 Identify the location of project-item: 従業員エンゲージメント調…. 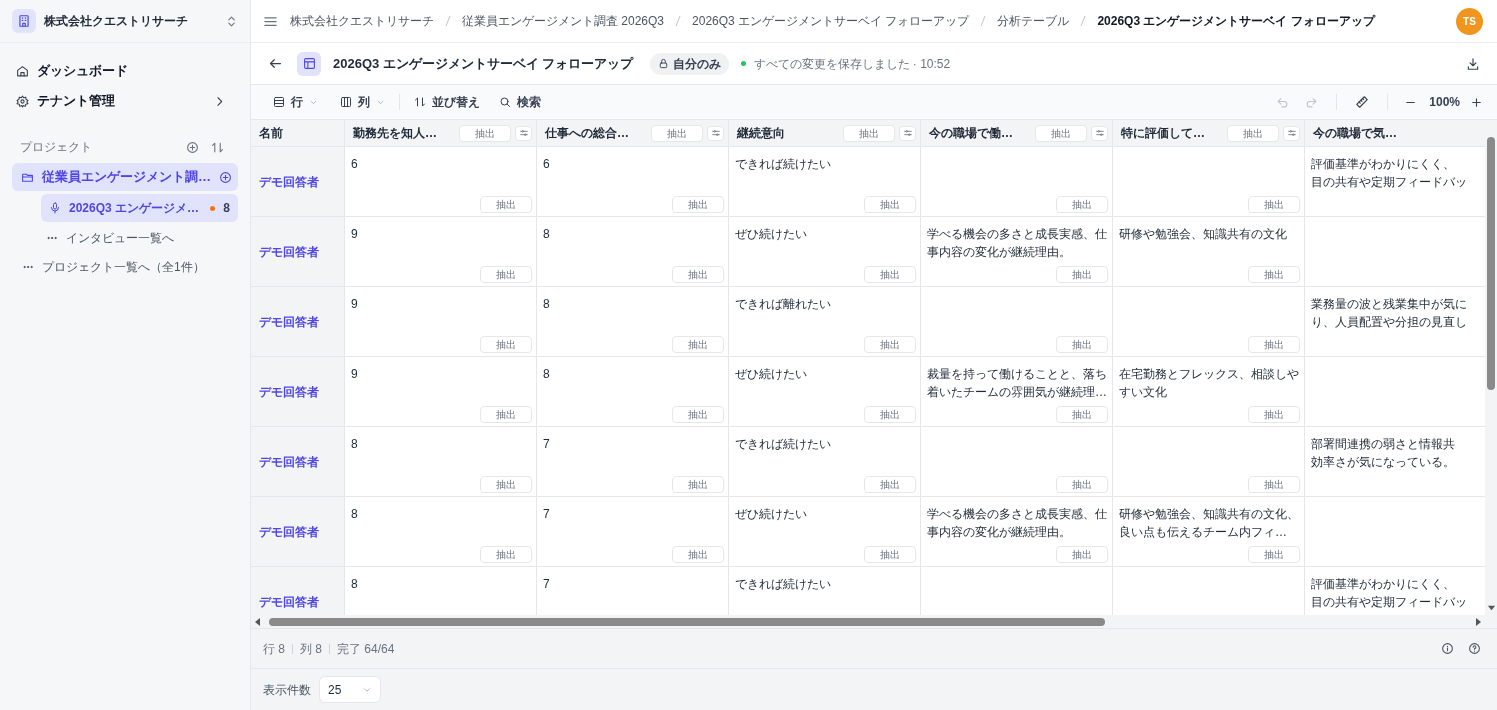
(125, 177).